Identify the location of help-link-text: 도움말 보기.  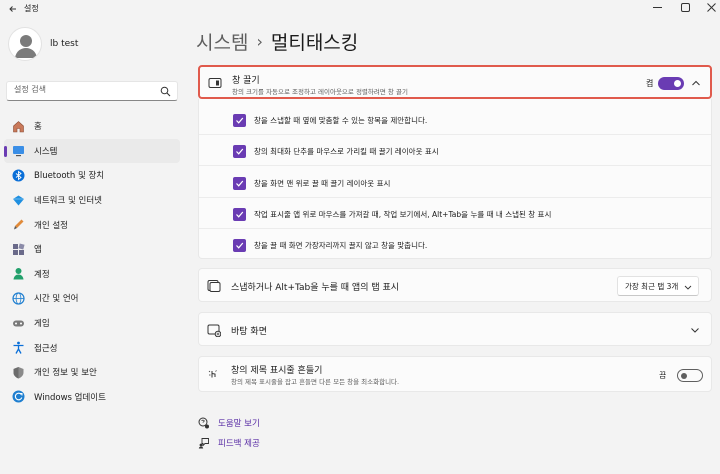
(239, 423).